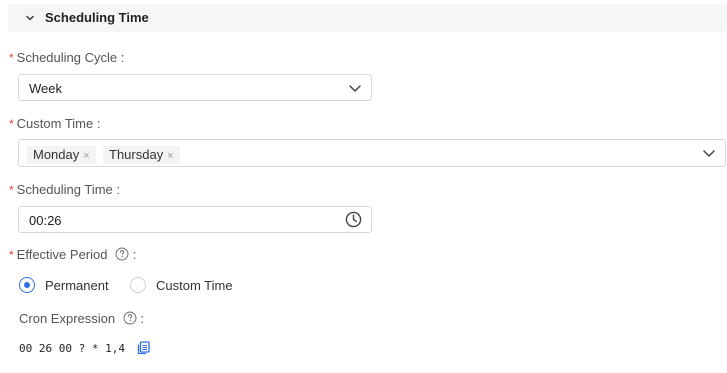  What do you see at coordinates (77, 285) in the screenshot?
I see `radio-permanent-label: Permanent` at bounding box center [77, 285].